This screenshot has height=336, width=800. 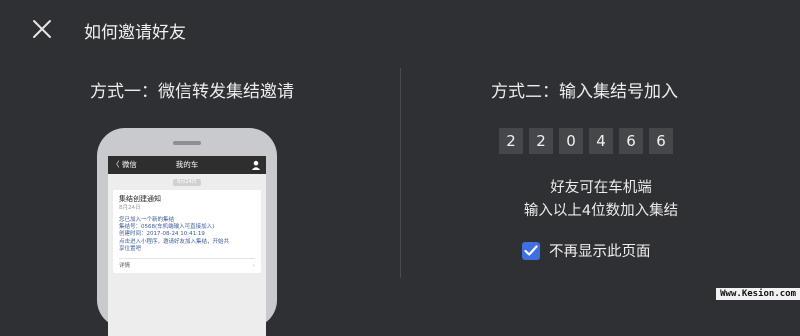 I want to click on code-digit: 0, so click(x=571, y=141).